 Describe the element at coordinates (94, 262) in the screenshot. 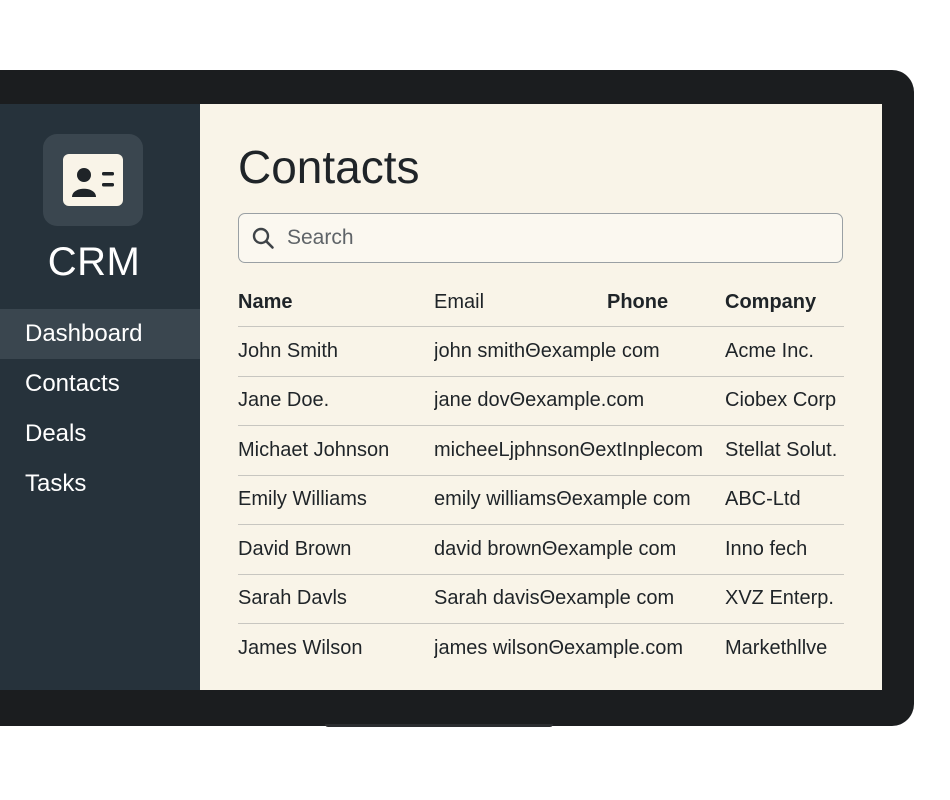

I see `app-brand: CRM` at that location.